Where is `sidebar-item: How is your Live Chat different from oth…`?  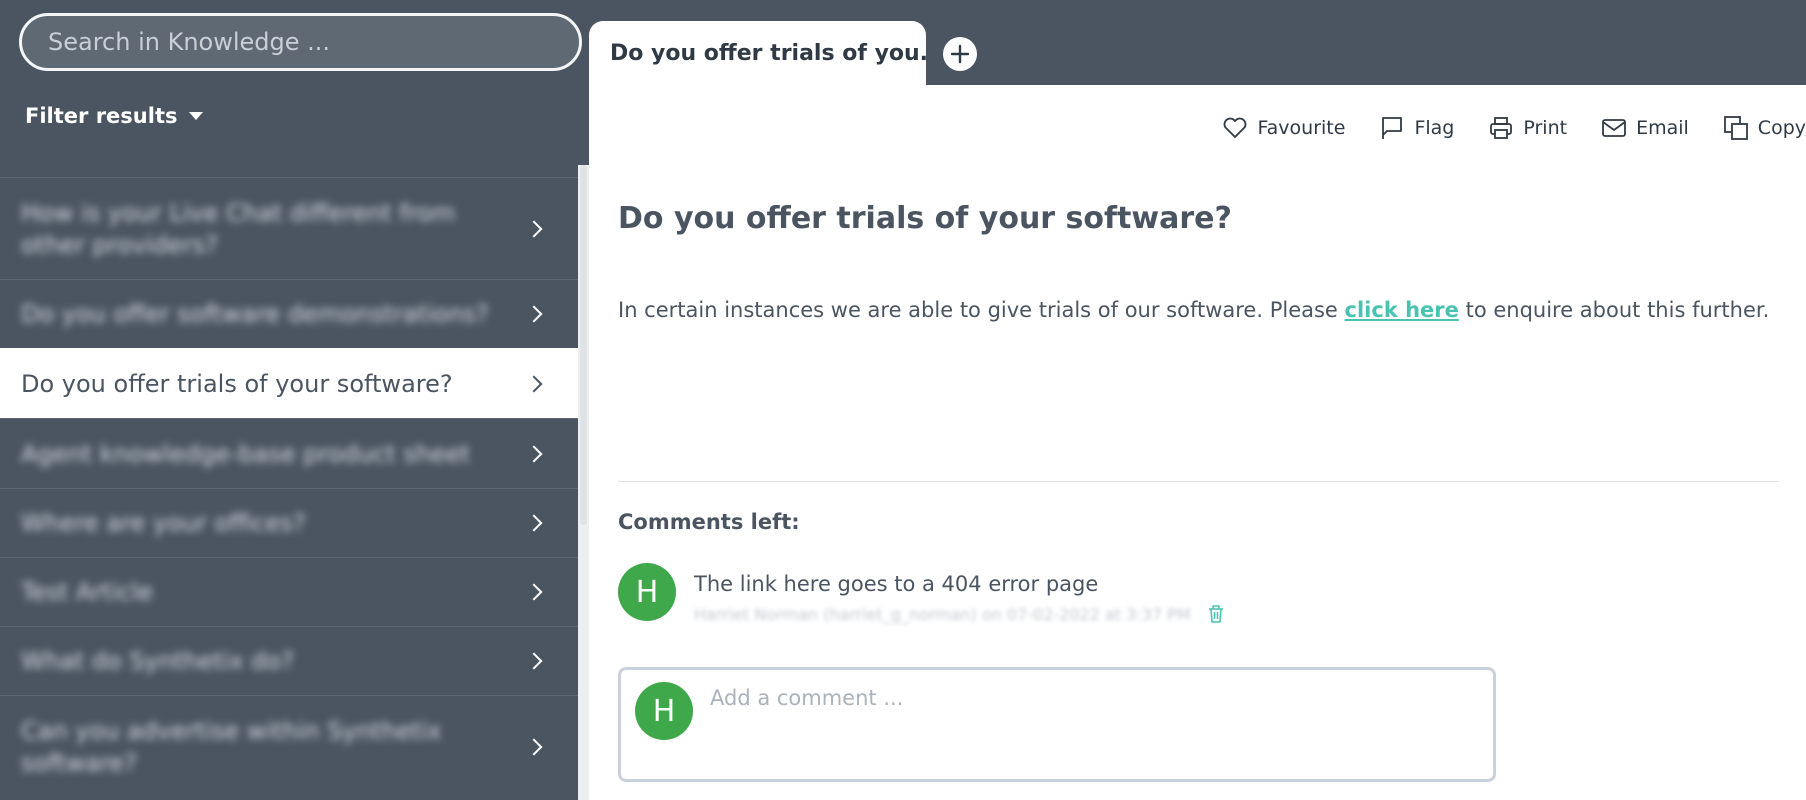
sidebar-item: How is your Live Chat different from oth… is located at coordinates (289, 228).